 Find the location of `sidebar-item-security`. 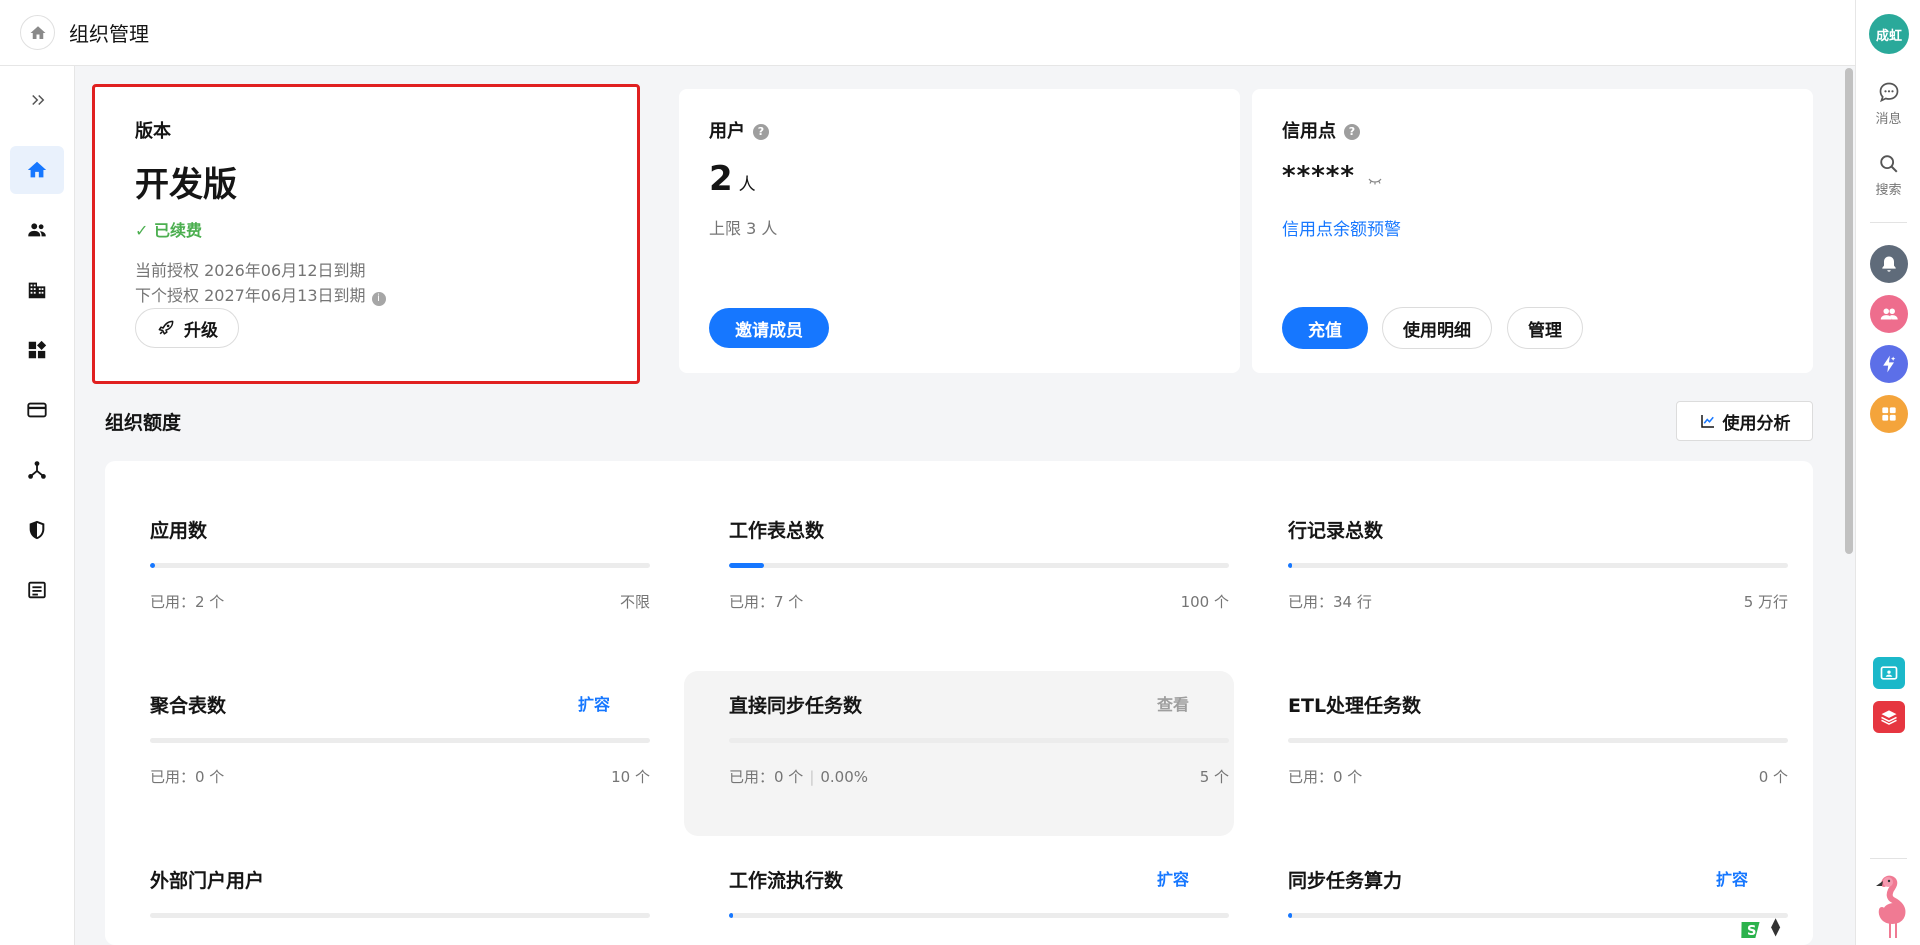

sidebar-item-security is located at coordinates (37, 530).